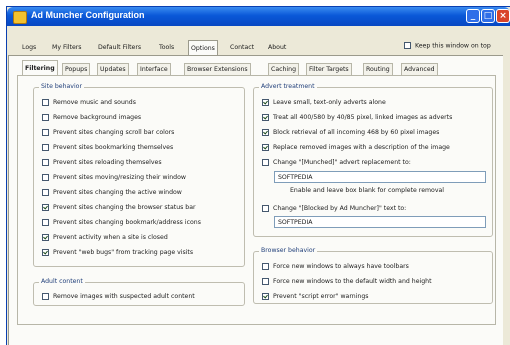  What do you see at coordinates (380, 177) in the screenshot?
I see `munched-replacement-input: SOFTPEDIA` at bounding box center [380, 177].